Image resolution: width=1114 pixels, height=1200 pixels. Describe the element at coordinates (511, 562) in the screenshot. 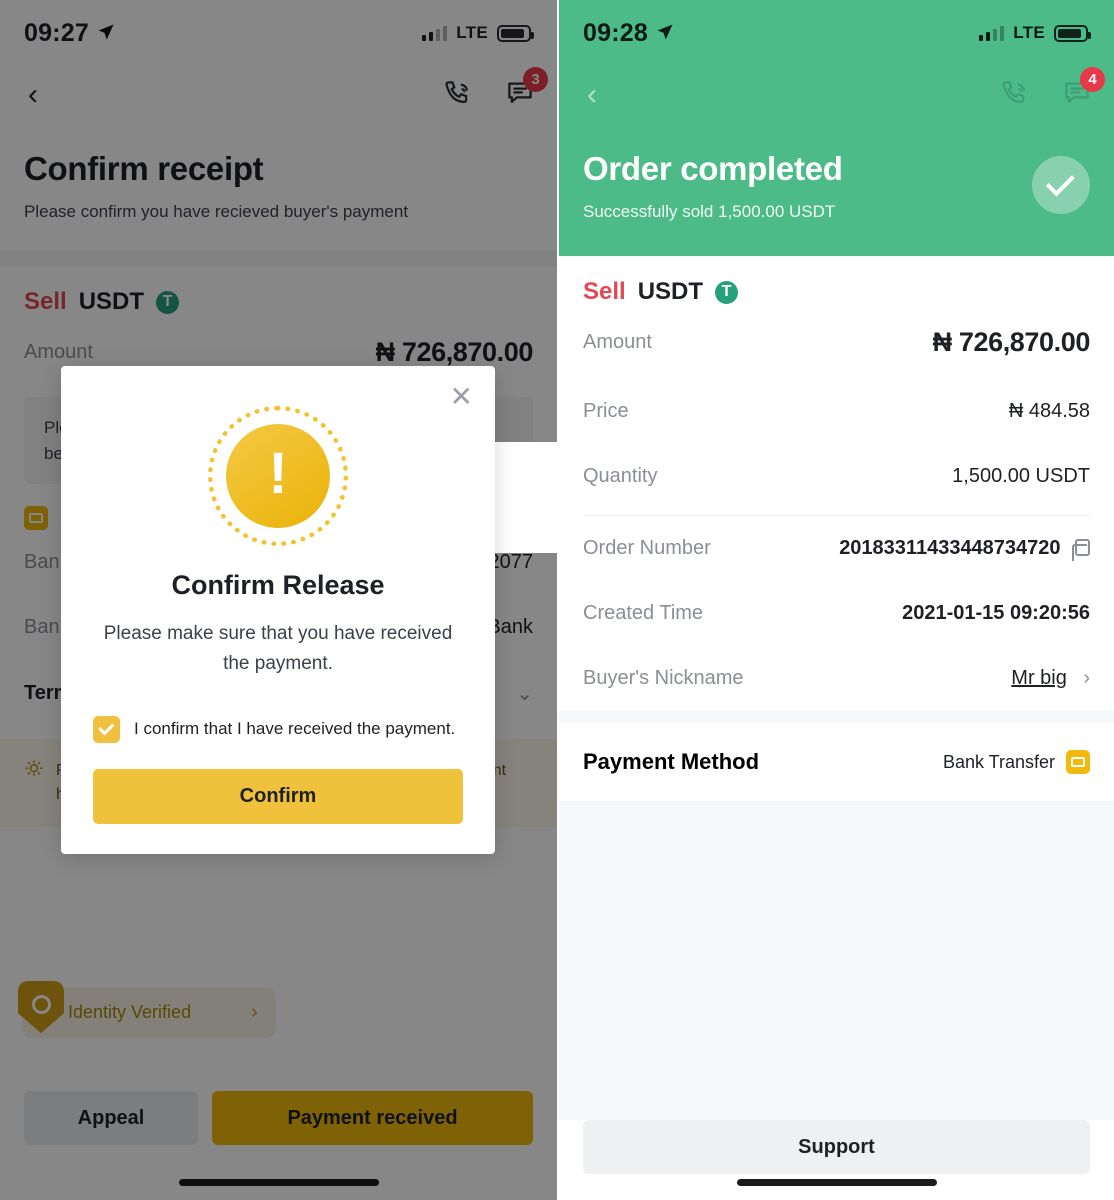

I see `bank-row-value: 2077` at that location.